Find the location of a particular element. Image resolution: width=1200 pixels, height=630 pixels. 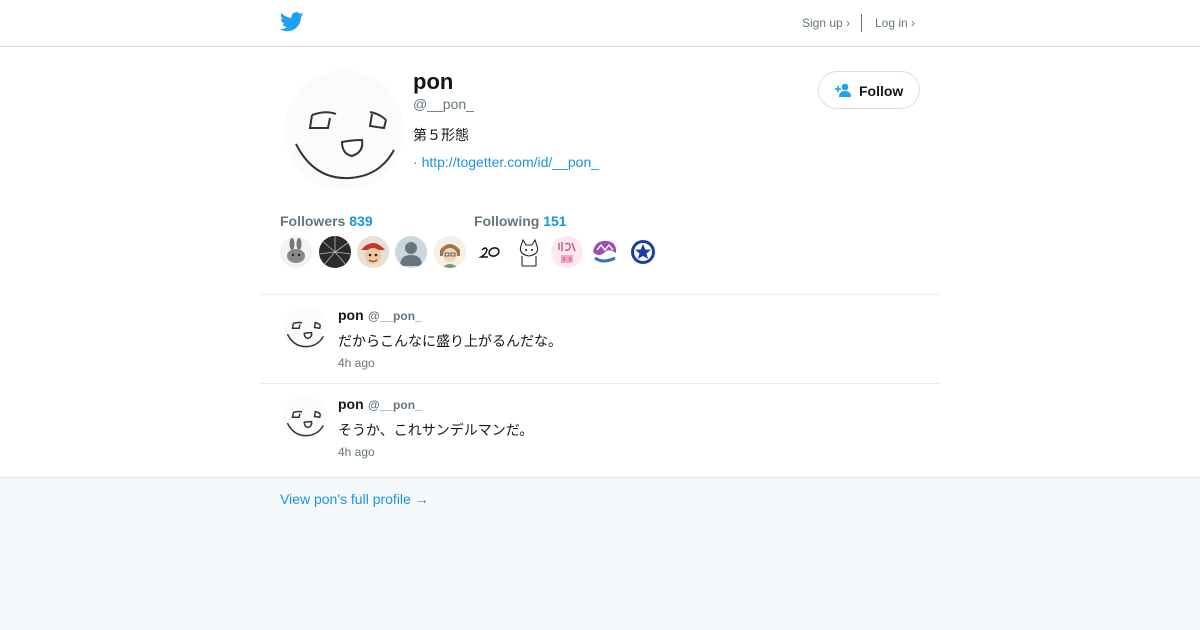

shattered-glass-avatar-icon is located at coordinates (335, 251).